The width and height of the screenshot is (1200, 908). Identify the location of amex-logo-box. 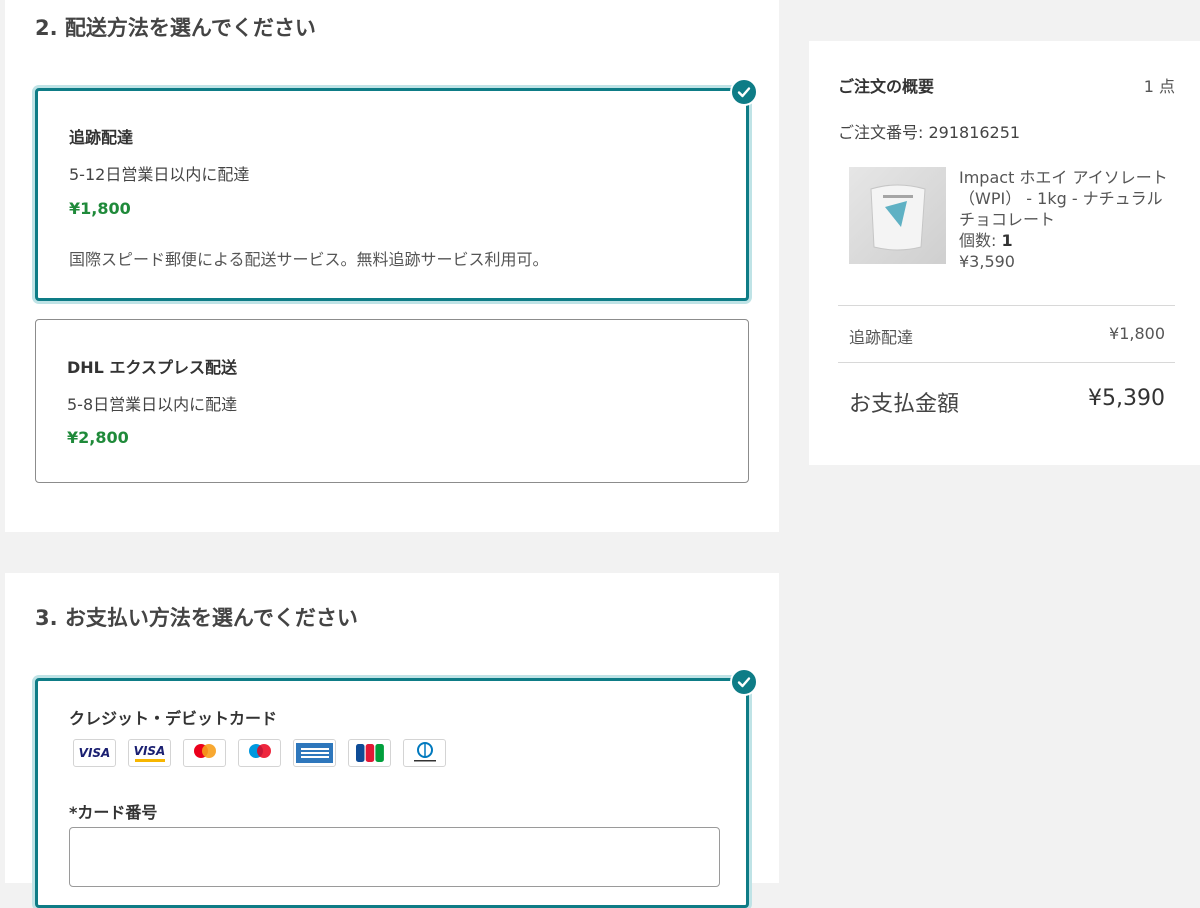
(314, 753).